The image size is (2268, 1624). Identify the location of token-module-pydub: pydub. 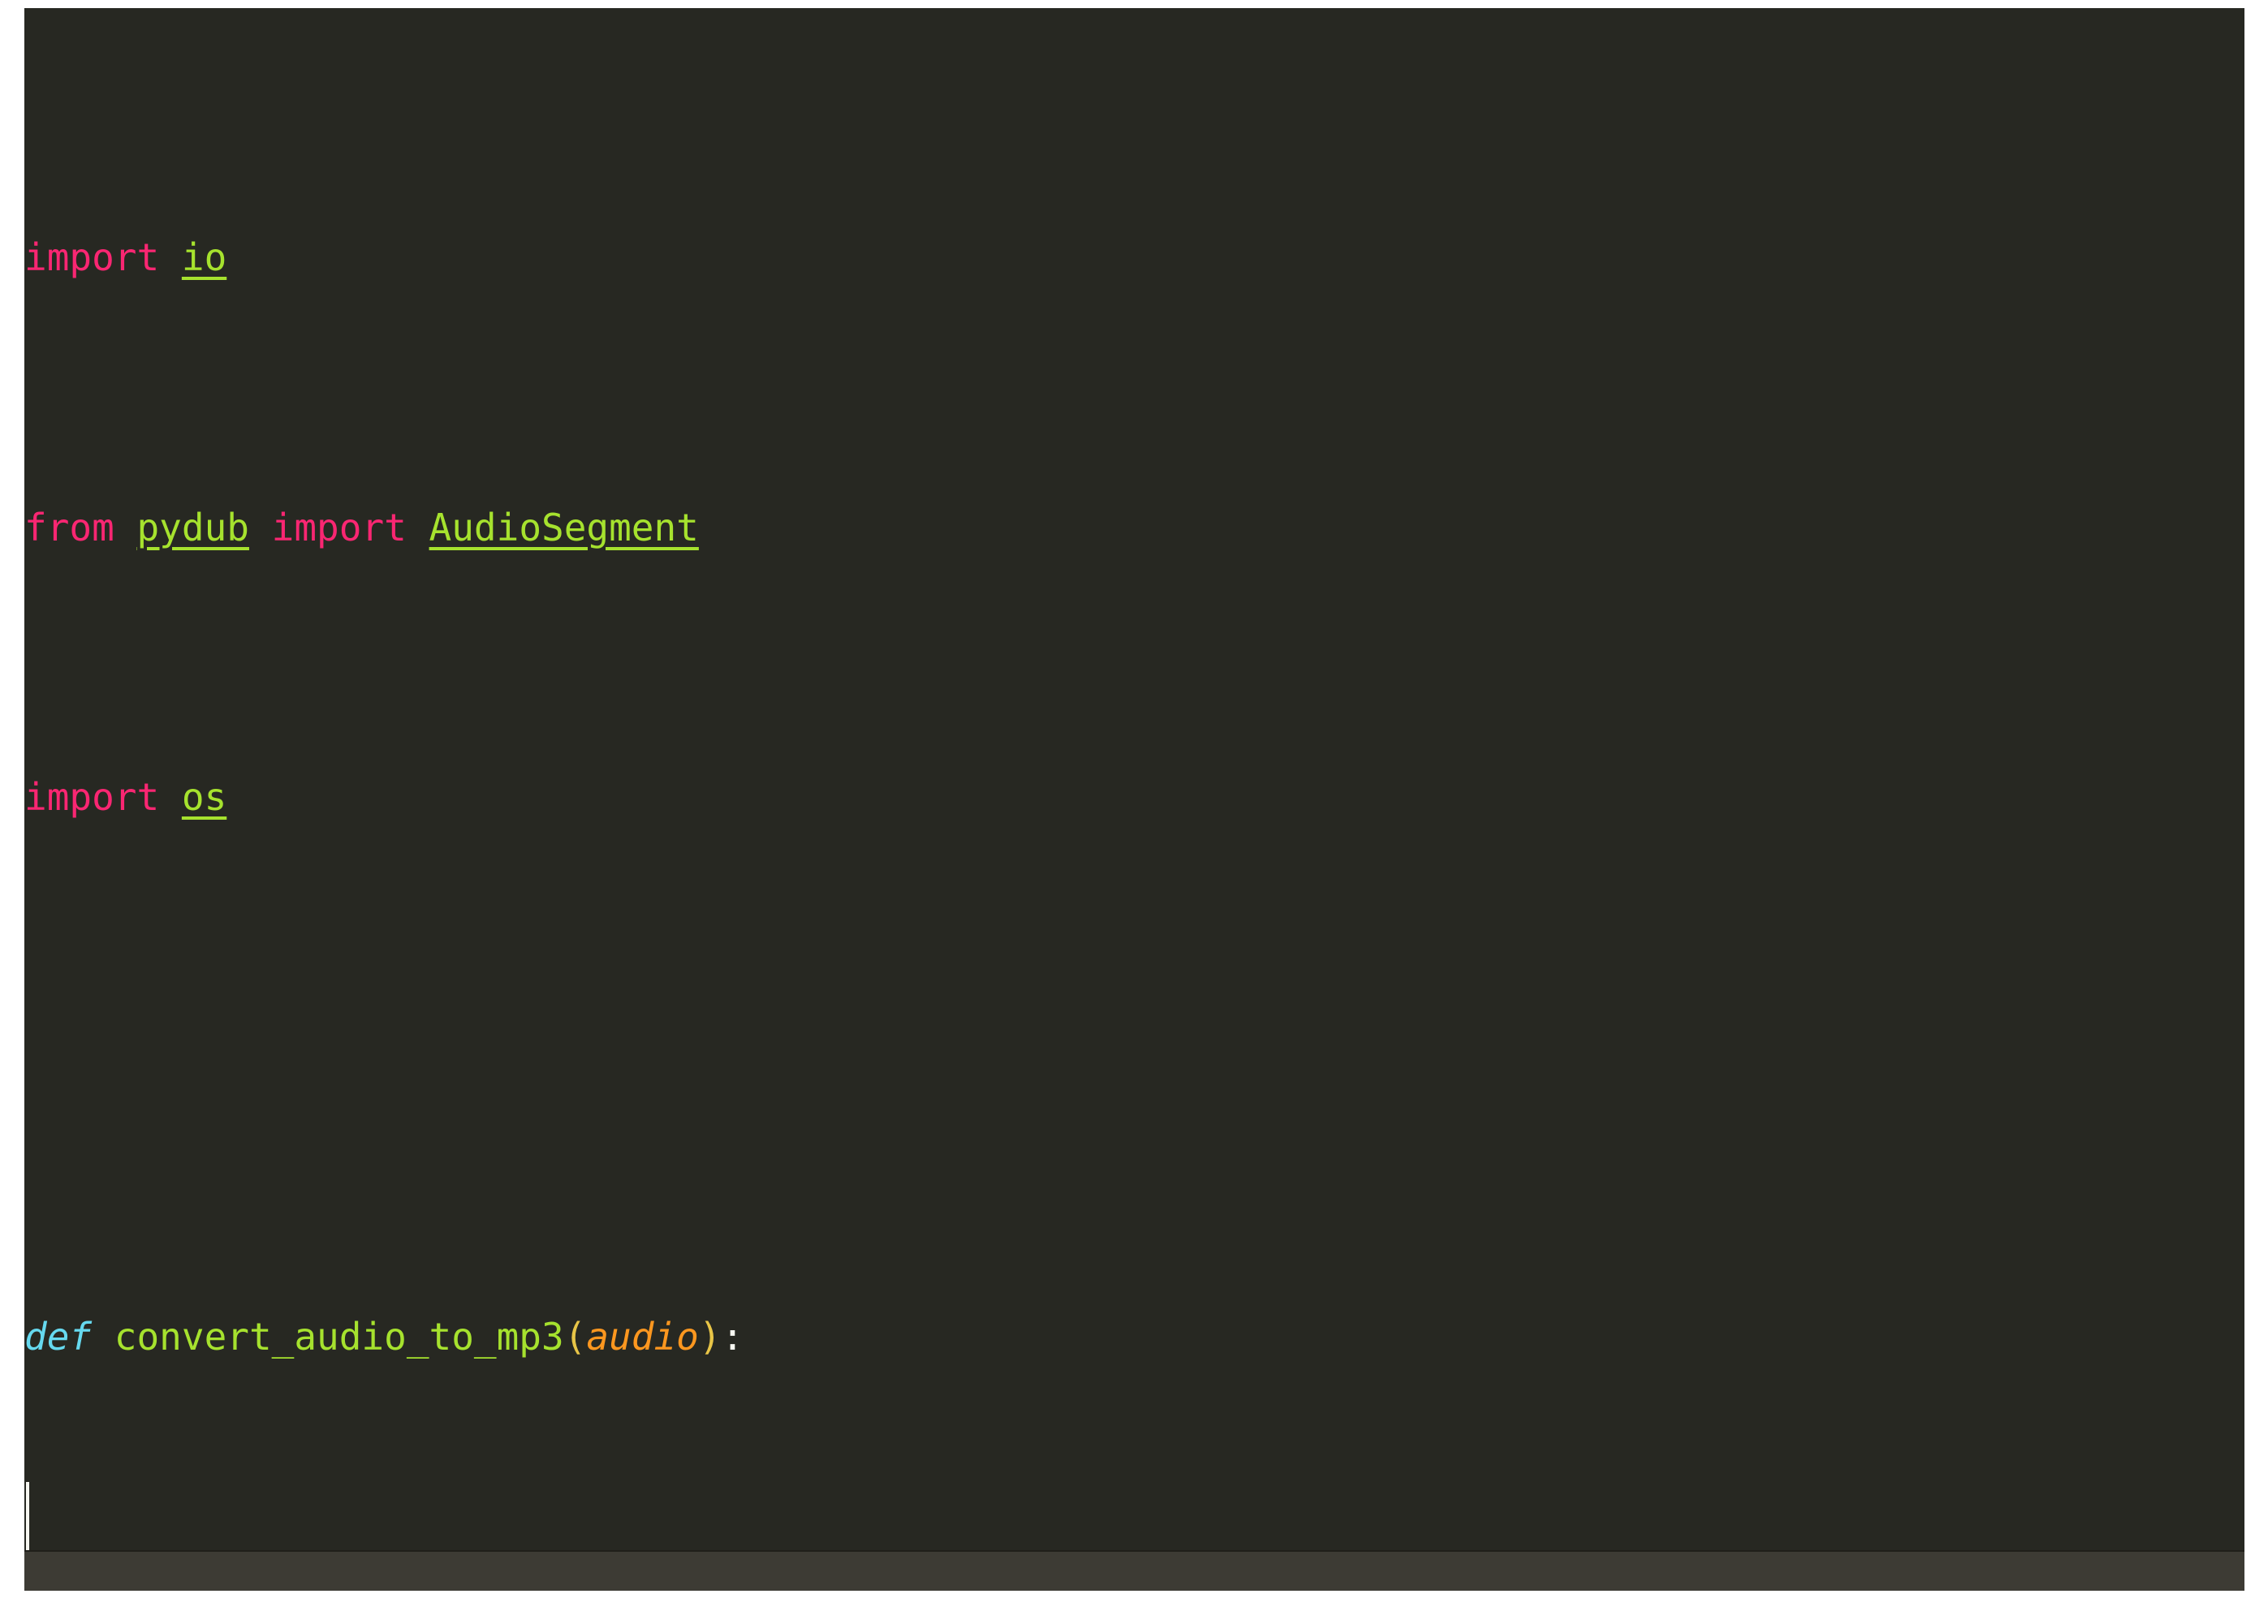
(192, 527).